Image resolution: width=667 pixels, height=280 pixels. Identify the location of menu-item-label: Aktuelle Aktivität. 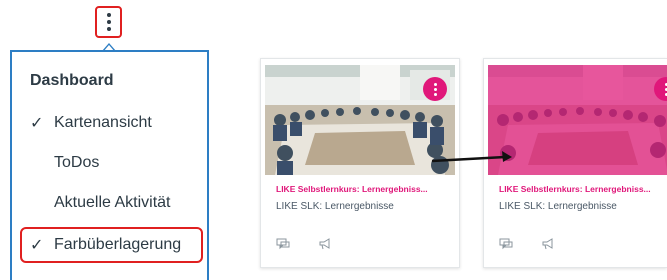
(112, 203).